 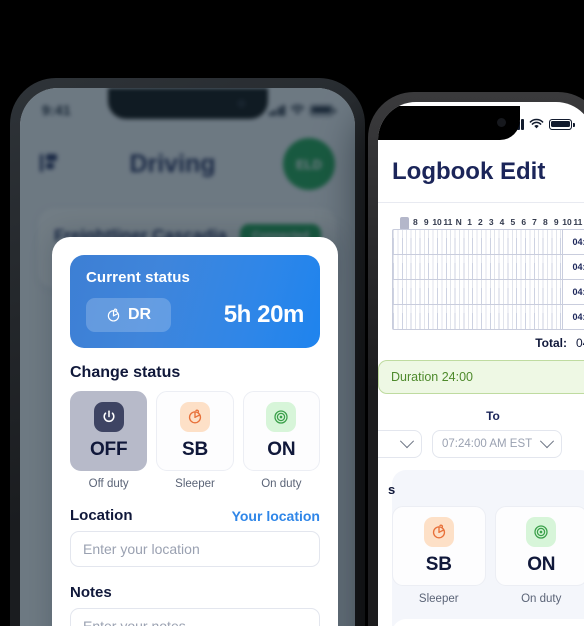 I want to click on right-status-option-on: ON On duty, so click(x=539, y=555).